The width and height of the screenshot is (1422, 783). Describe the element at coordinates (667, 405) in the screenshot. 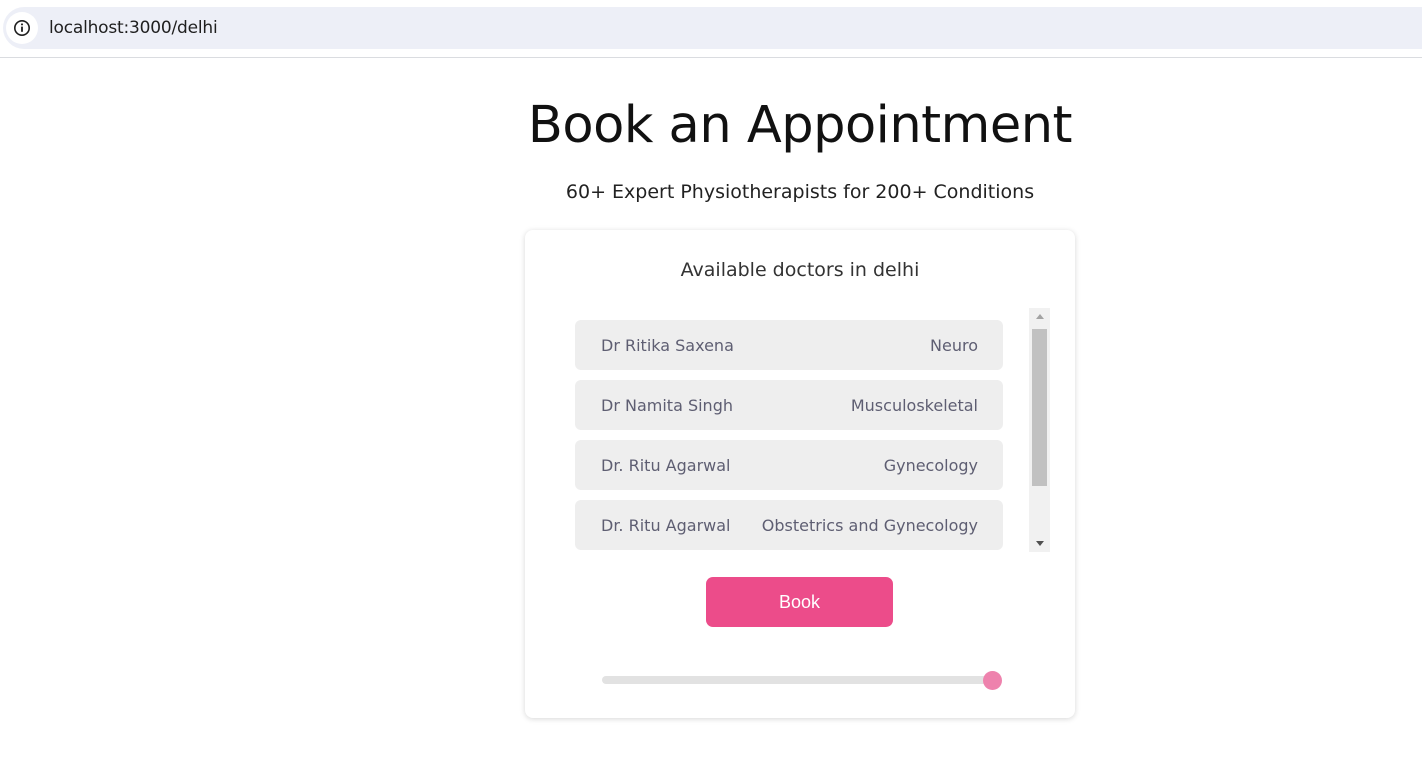

I see `doctor-name: Dr Namita Singh` at that location.